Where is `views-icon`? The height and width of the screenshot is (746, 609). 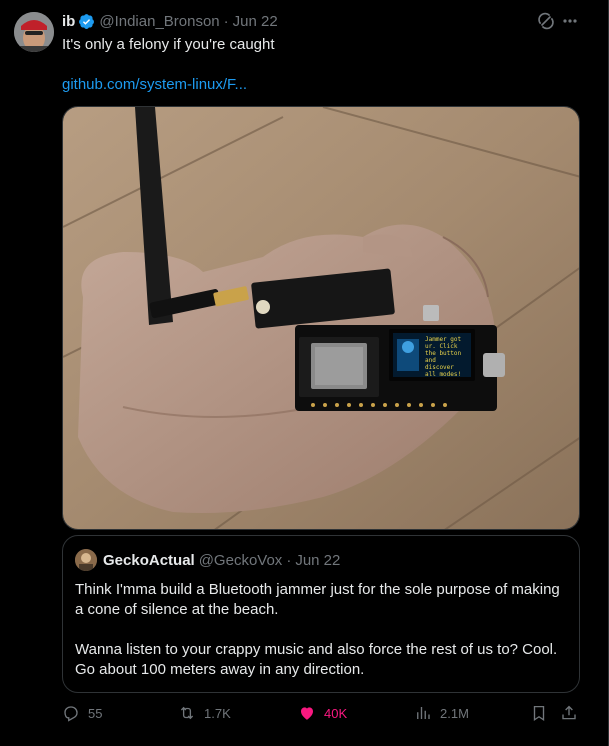
views-icon is located at coordinates (423, 713).